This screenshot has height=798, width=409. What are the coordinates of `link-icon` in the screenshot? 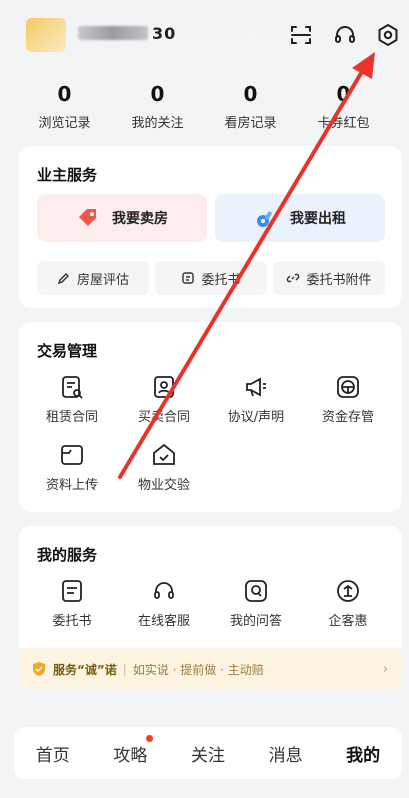 It's located at (293, 278).